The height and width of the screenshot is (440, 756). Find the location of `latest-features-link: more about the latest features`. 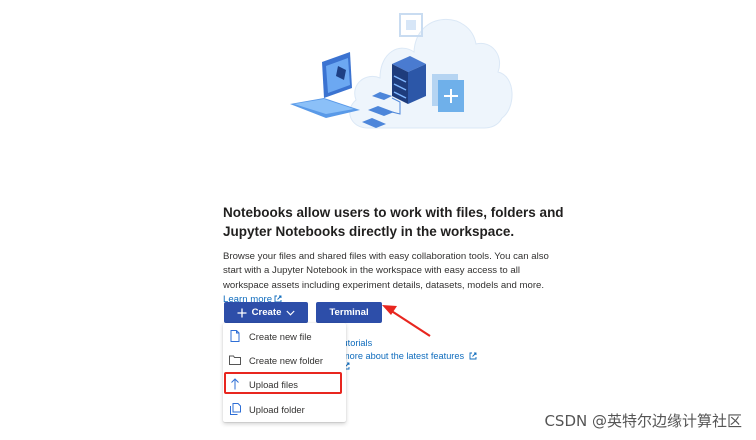

latest-features-link: more about the latest features is located at coordinates (409, 356).